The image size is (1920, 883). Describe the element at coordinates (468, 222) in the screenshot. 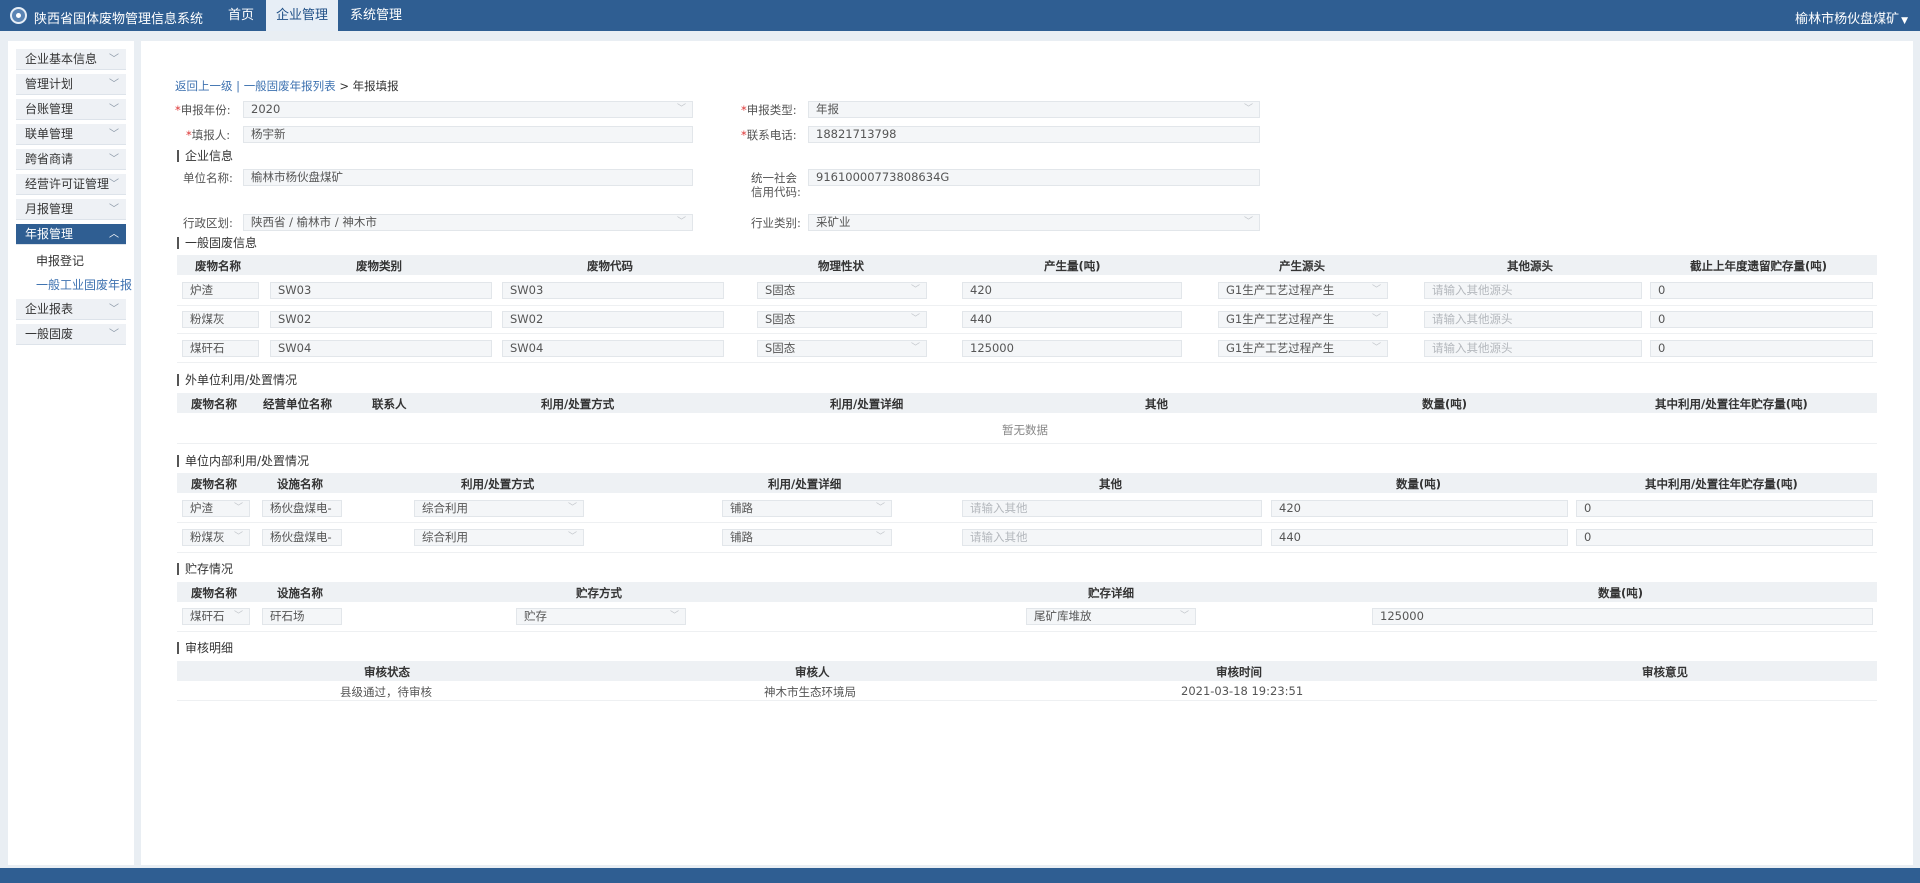

I see `region-select: 陕西省 / 榆林市 / 神木市 ﹀` at that location.